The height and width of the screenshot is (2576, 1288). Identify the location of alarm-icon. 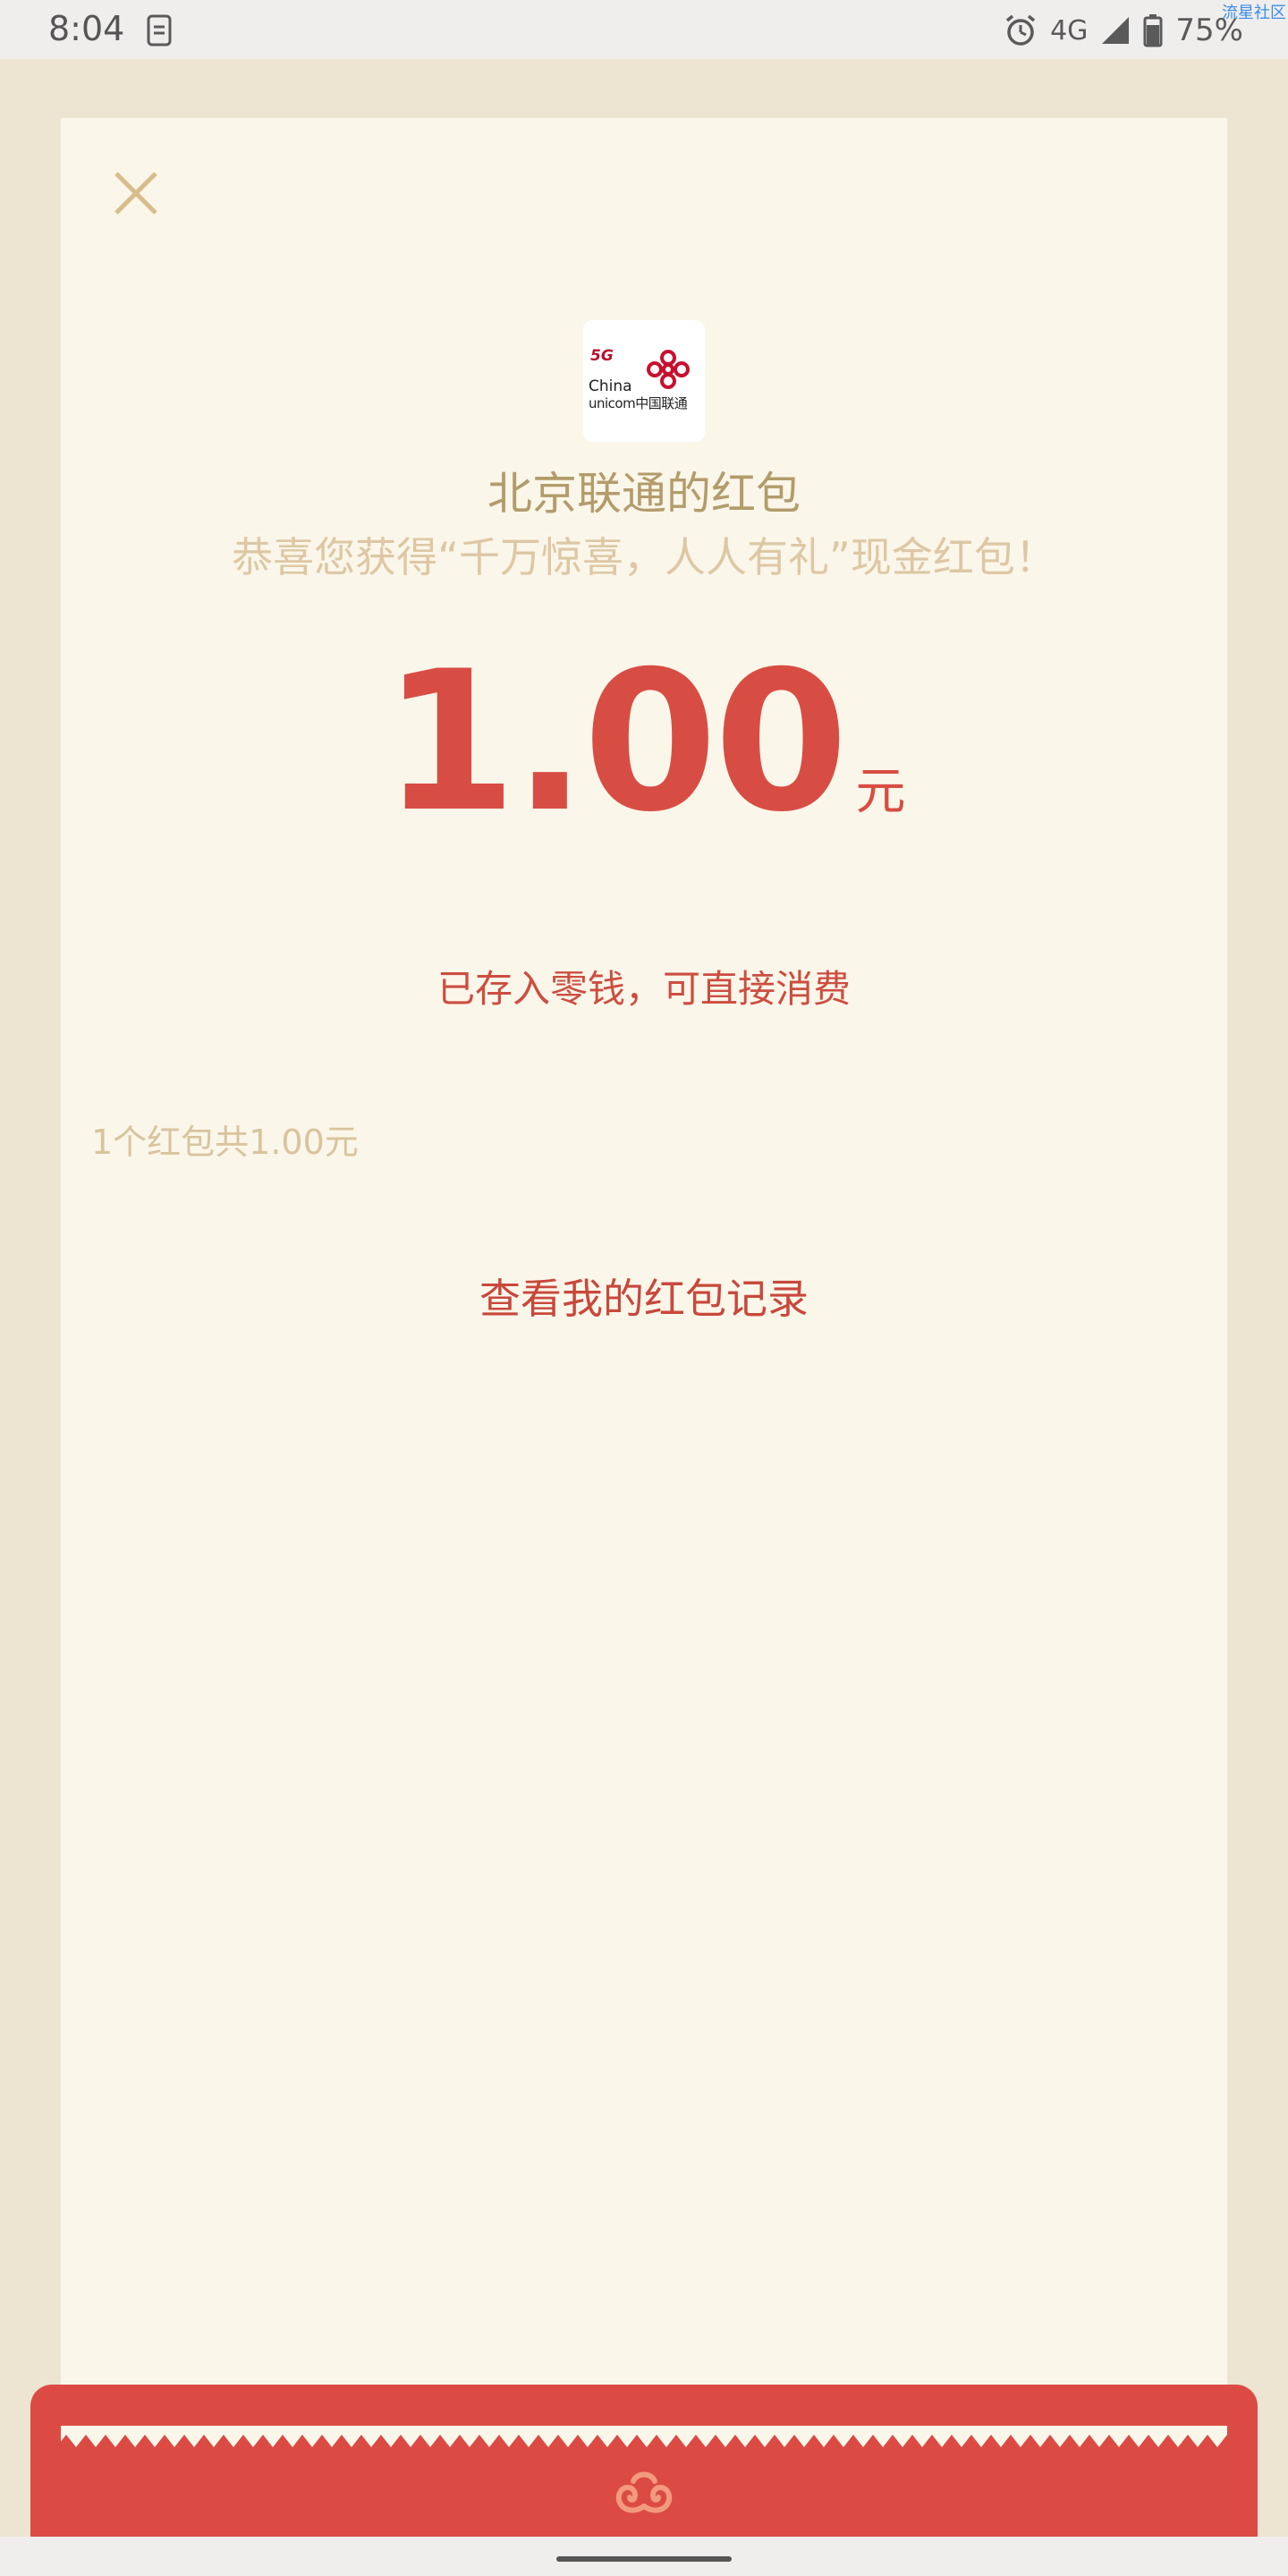
(1020, 30).